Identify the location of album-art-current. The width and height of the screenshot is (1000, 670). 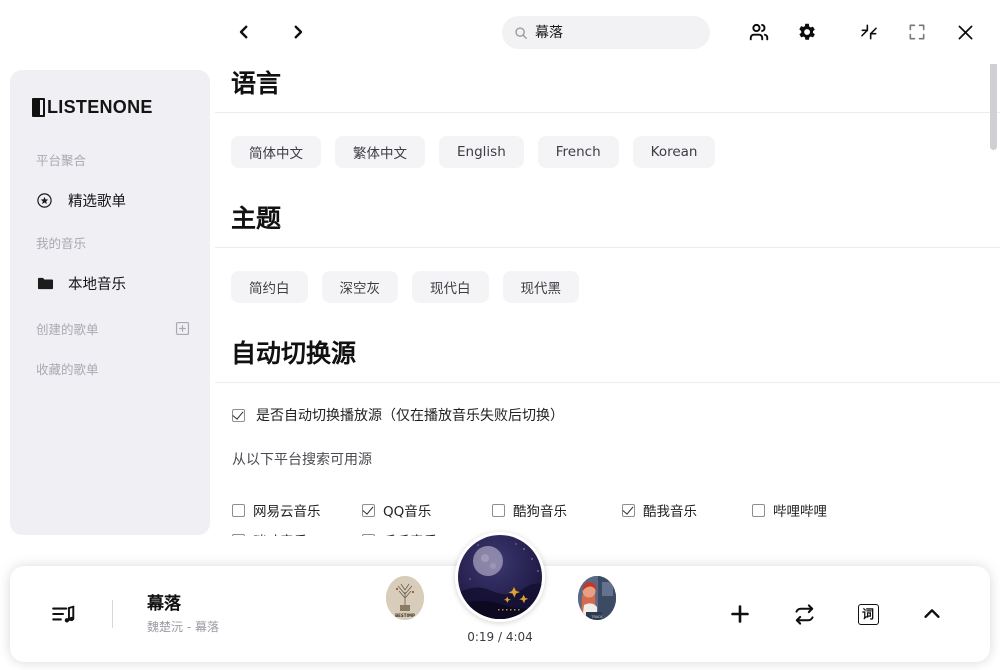
(500, 577).